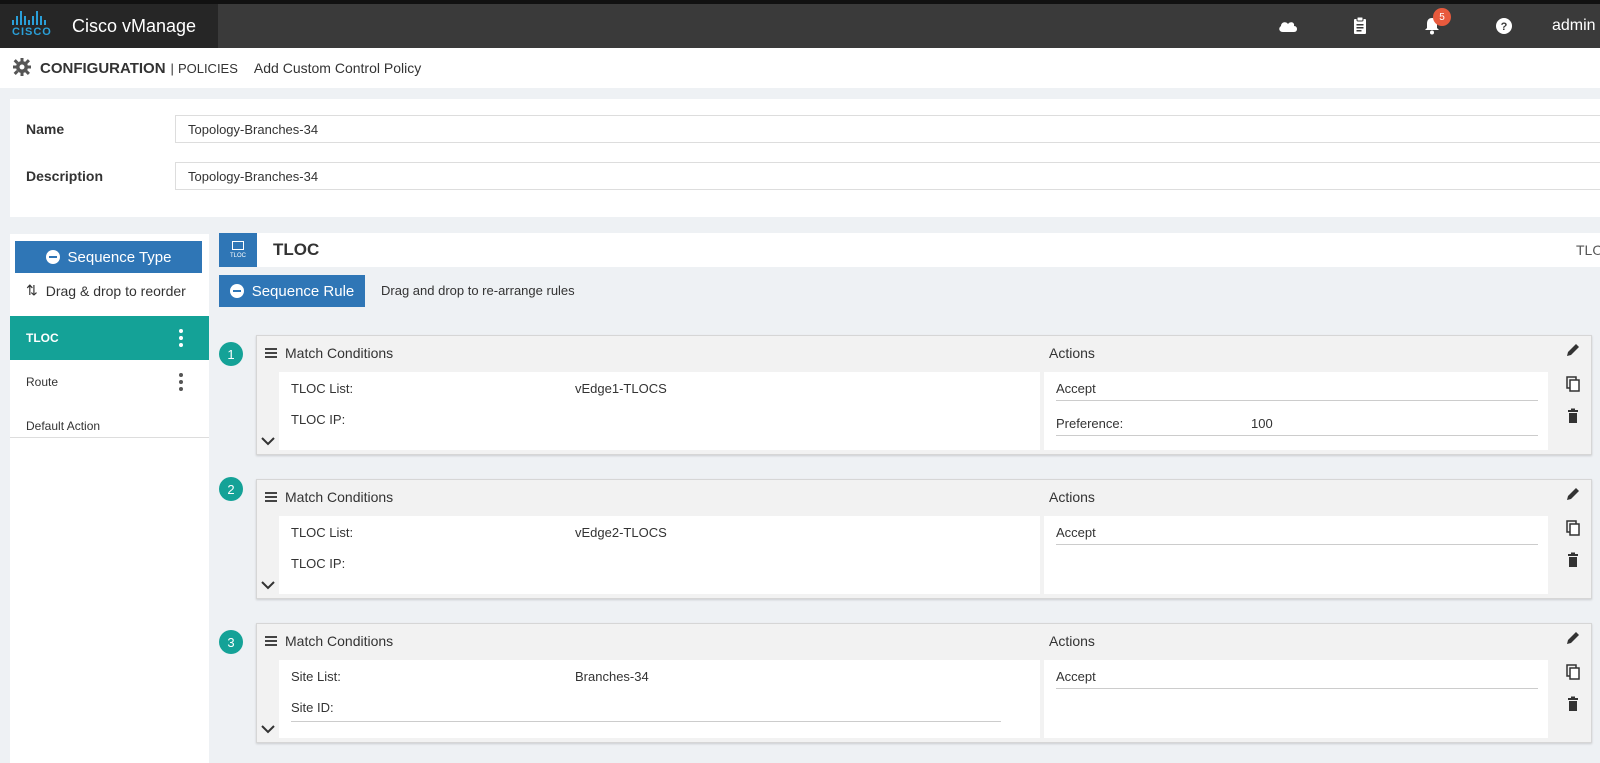 The width and height of the screenshot is (1600, 763). I want to click on name-label: Name, so click(45, 129).